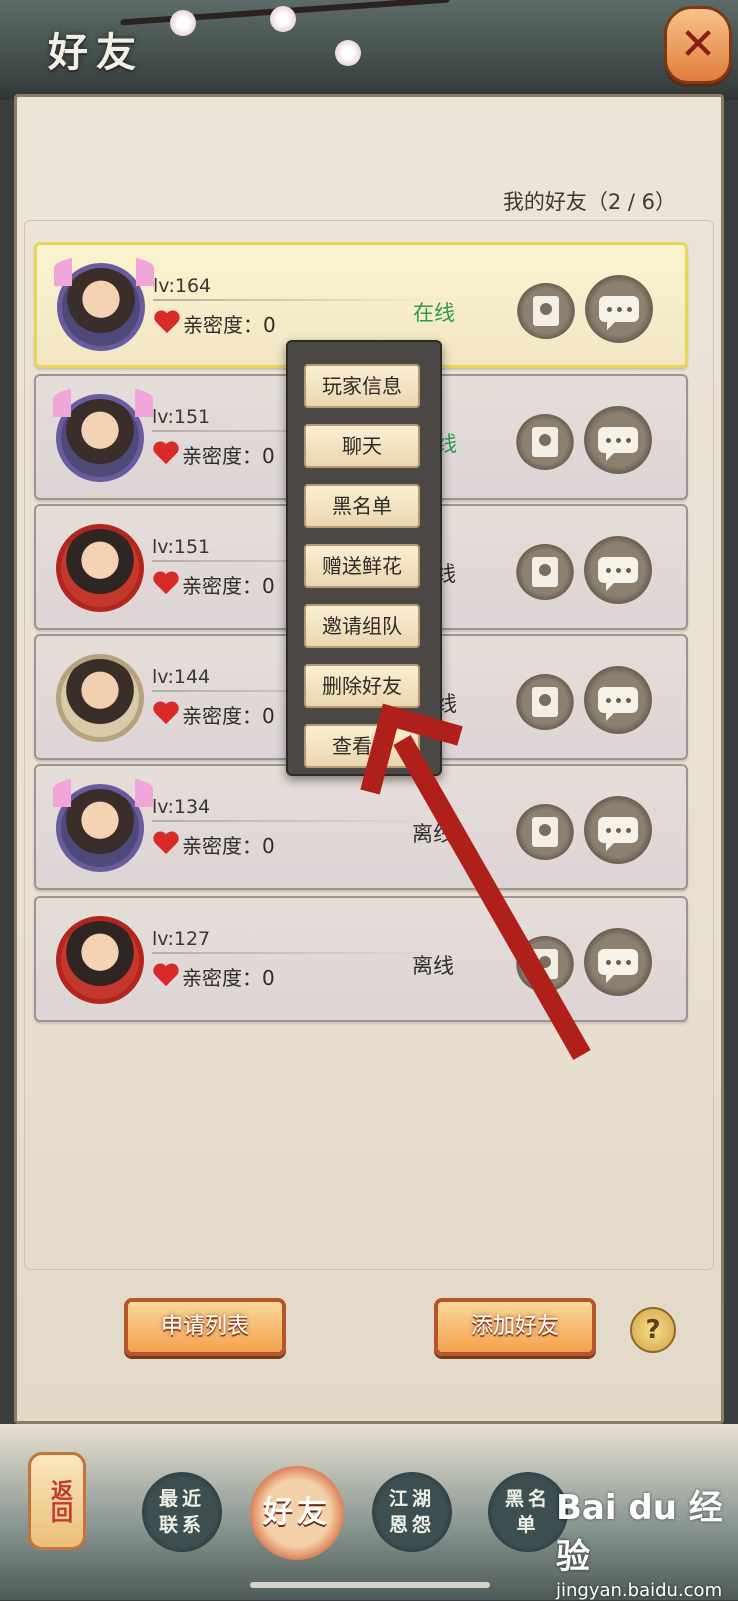 The height and width of the screenshot is (1601, 738). What do you see at coordinates (434, 313) in the screenshot?
I see `friend-status: 在线` at bounding box center [434, 313].